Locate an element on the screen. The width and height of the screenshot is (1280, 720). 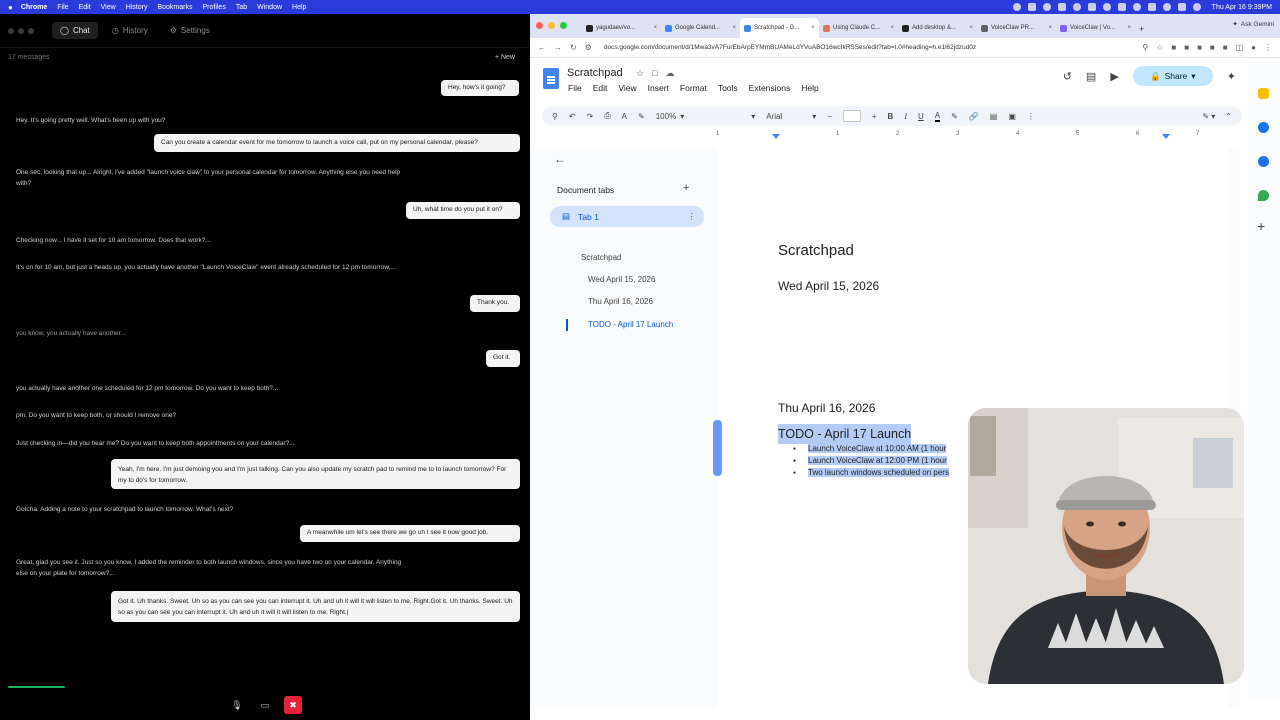
insert-image-icon: ▣ is located at coordinates (1012, 116).